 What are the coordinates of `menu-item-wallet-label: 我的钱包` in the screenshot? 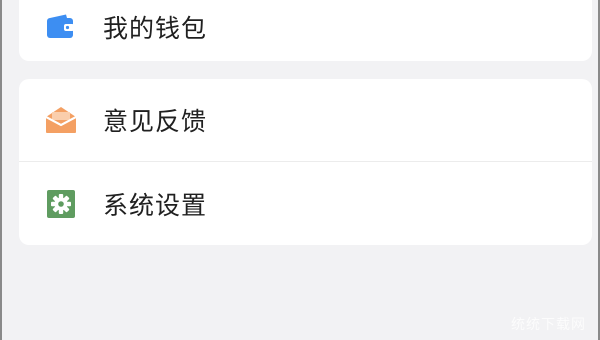 It's located at (155, 28).